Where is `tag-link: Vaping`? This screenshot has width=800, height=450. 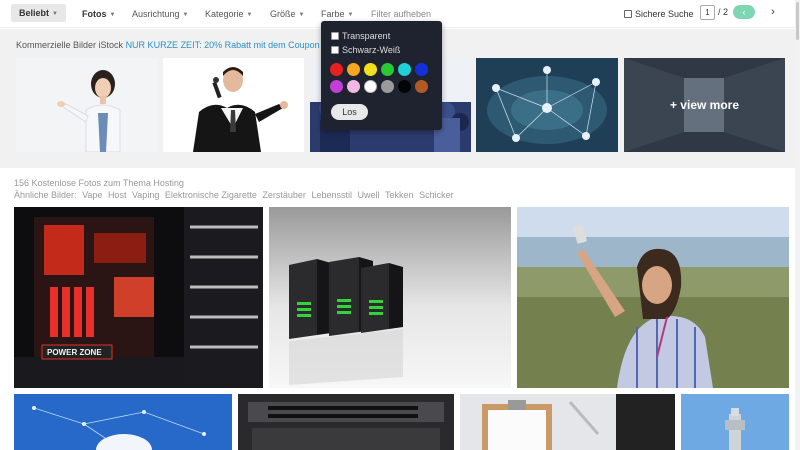
tag-link: Vaping is located at coordinates (145, 195).